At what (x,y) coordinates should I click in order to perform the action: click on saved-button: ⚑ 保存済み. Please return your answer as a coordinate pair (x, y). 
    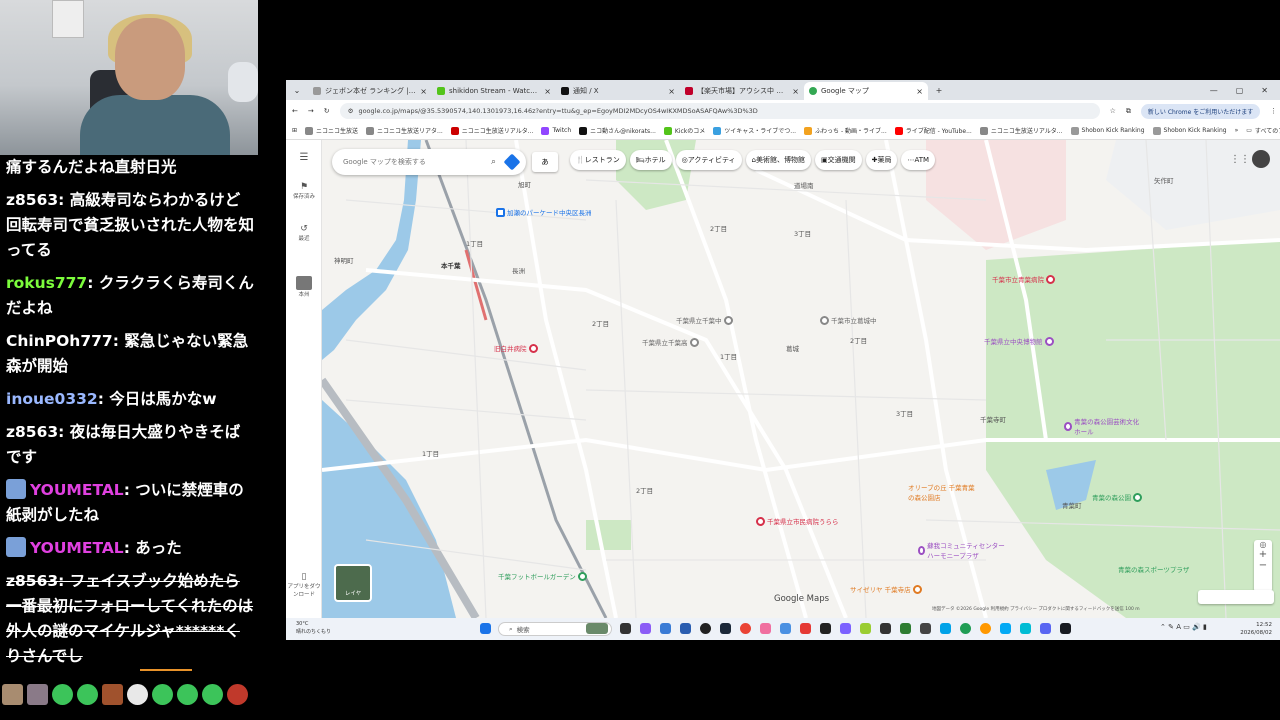
    Looking at the image, I should click on (304, 191).